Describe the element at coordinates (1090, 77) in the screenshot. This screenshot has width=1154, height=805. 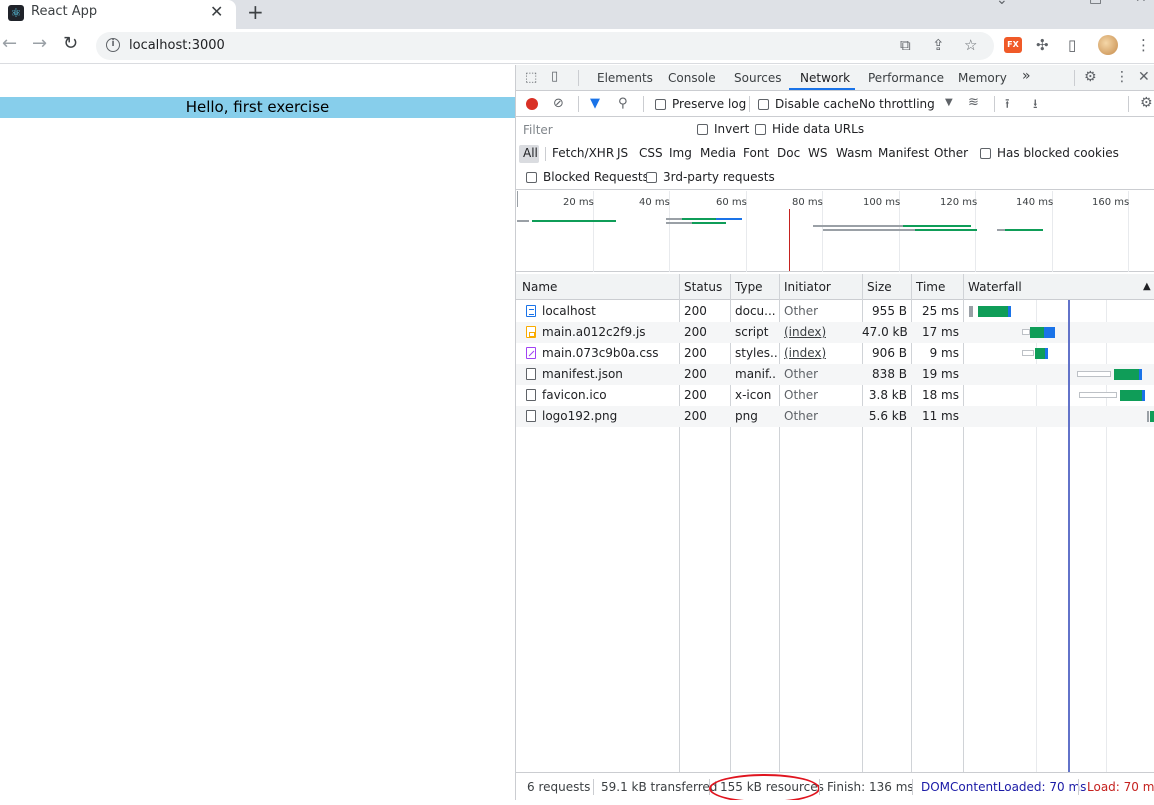
I see `settings-gear-icon: ⚙` at that location.